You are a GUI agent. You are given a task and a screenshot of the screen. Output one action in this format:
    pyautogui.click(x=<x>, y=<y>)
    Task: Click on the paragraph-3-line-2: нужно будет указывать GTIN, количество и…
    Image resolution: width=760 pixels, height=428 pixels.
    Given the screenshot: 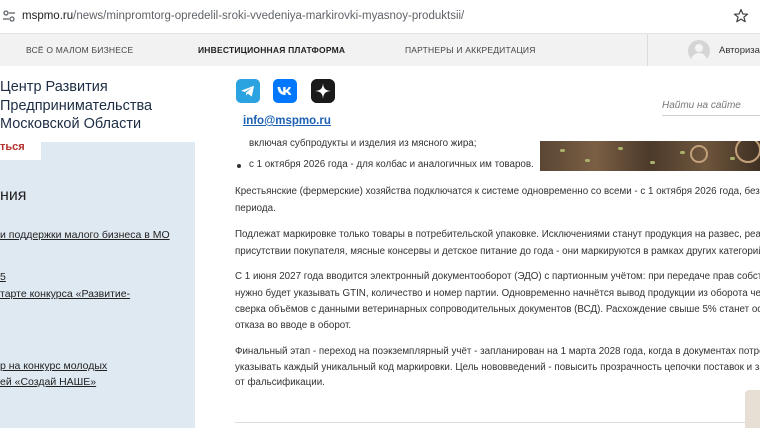 What is the action you would take?
    pyautogui.click(x=497, y=293)
    